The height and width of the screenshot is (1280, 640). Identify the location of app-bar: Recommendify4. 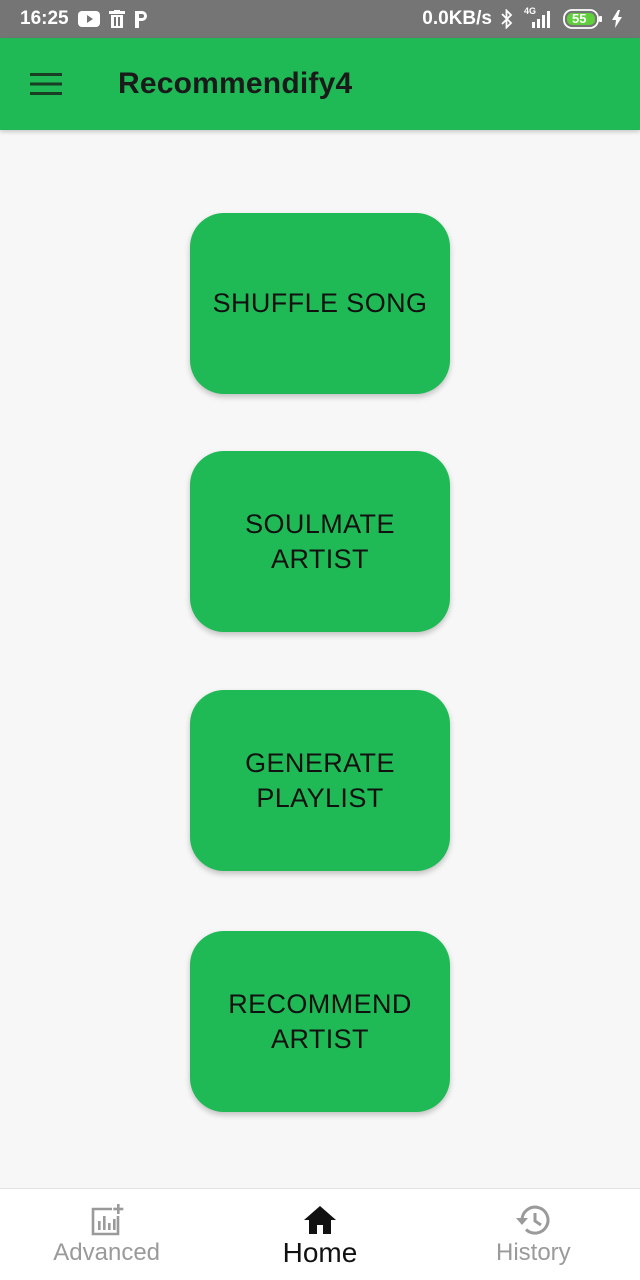
(320, 84).